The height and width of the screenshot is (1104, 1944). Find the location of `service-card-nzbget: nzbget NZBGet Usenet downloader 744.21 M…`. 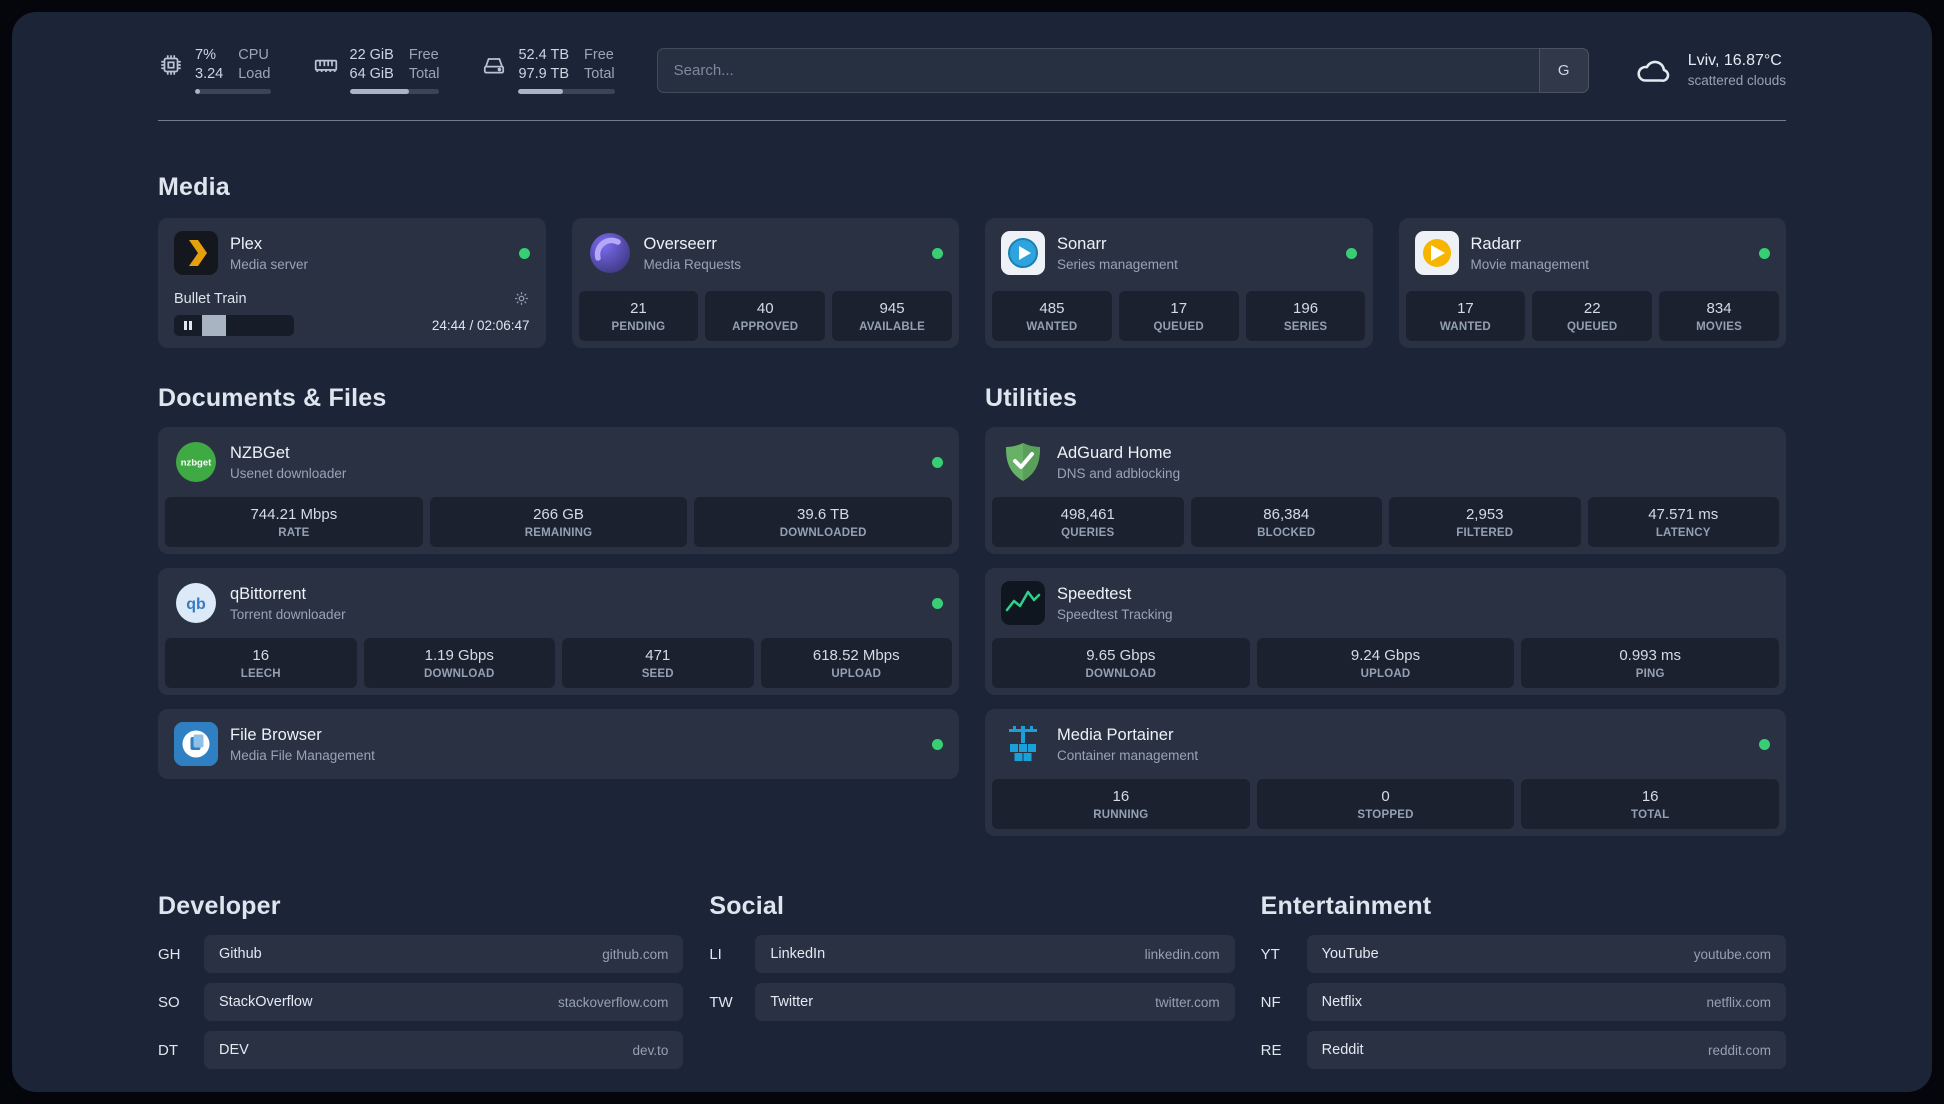

service-card-nzbget: nzbget NZBGet Usenet downloader 744.21 M… is located at coordinates (558, 490).